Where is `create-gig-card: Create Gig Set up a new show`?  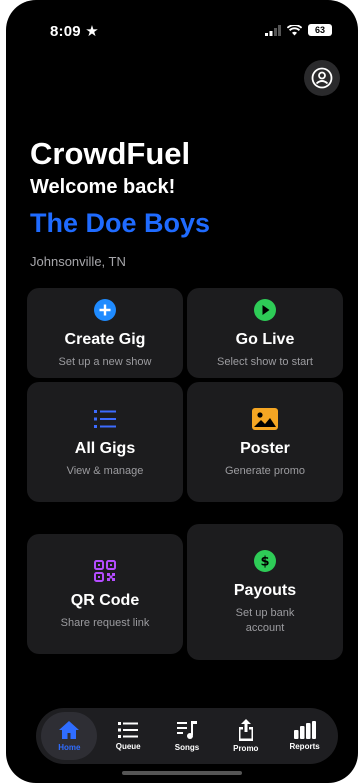 create-gig-card: Create Gig Set up a new show is located at coordinates (105, 333).